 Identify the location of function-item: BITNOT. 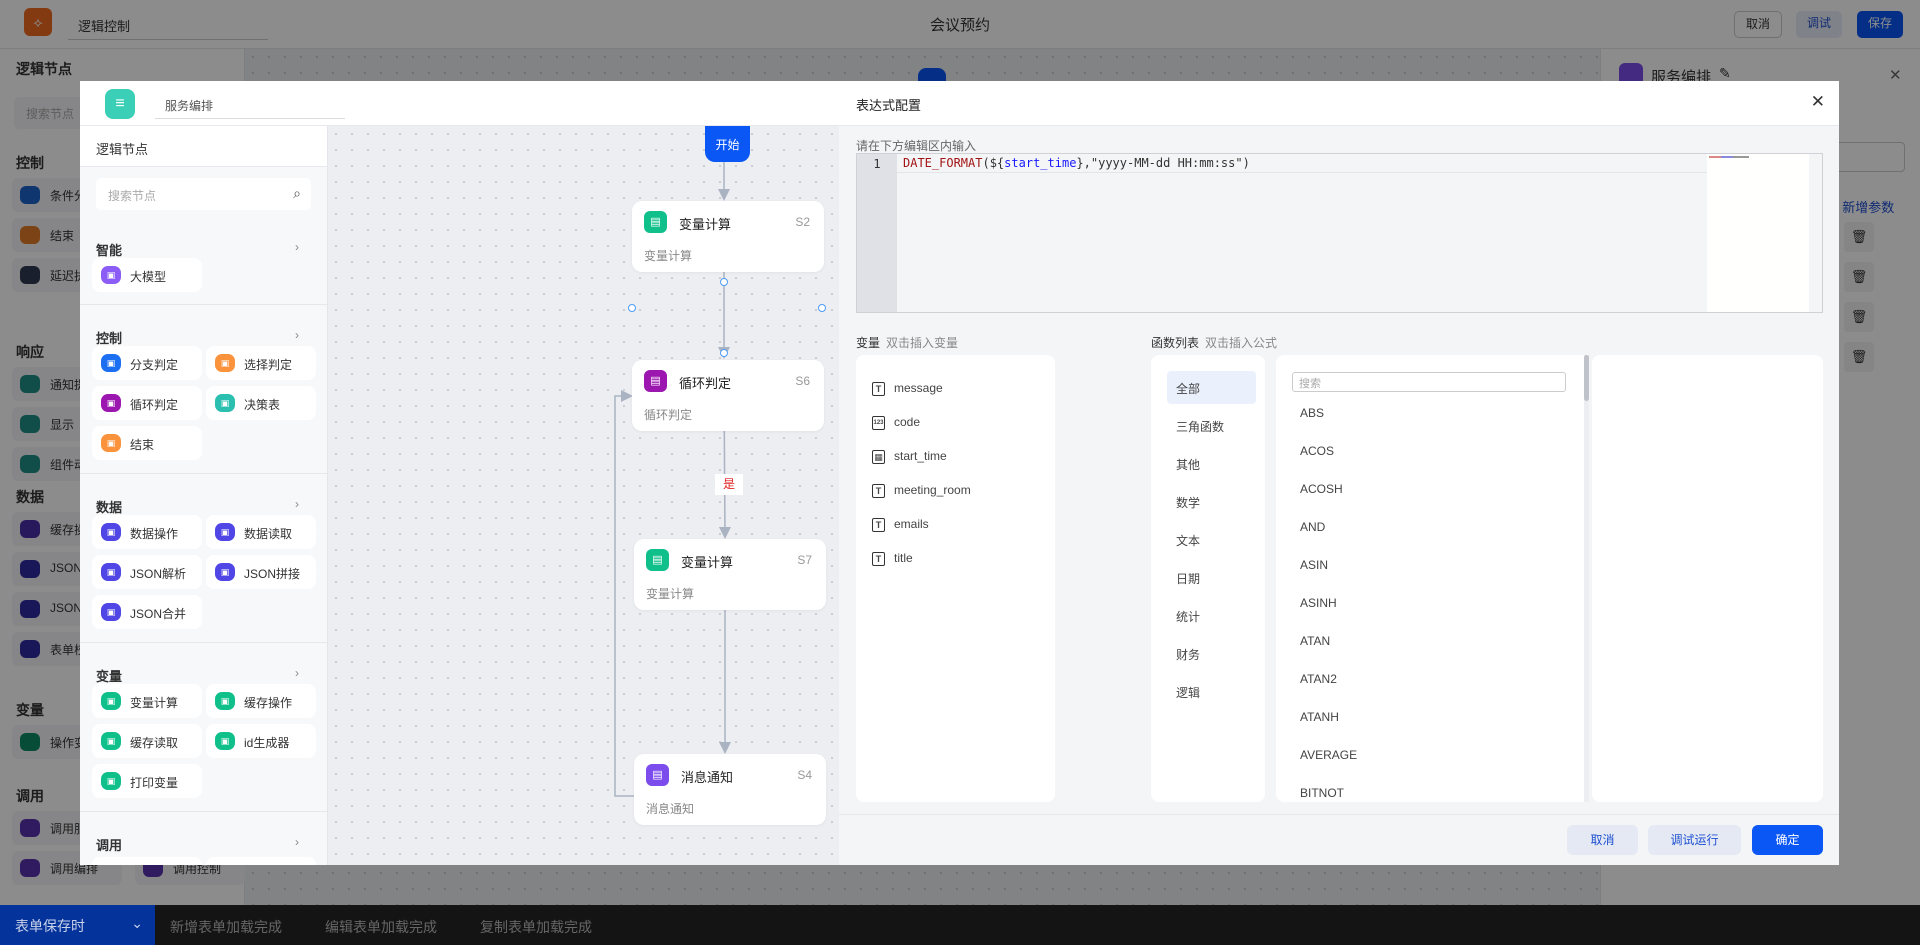
(1322, 793).